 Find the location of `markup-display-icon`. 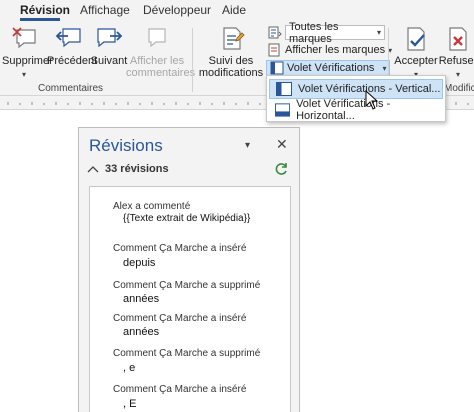

markup-display-icon is located at coordinates (275, 32).